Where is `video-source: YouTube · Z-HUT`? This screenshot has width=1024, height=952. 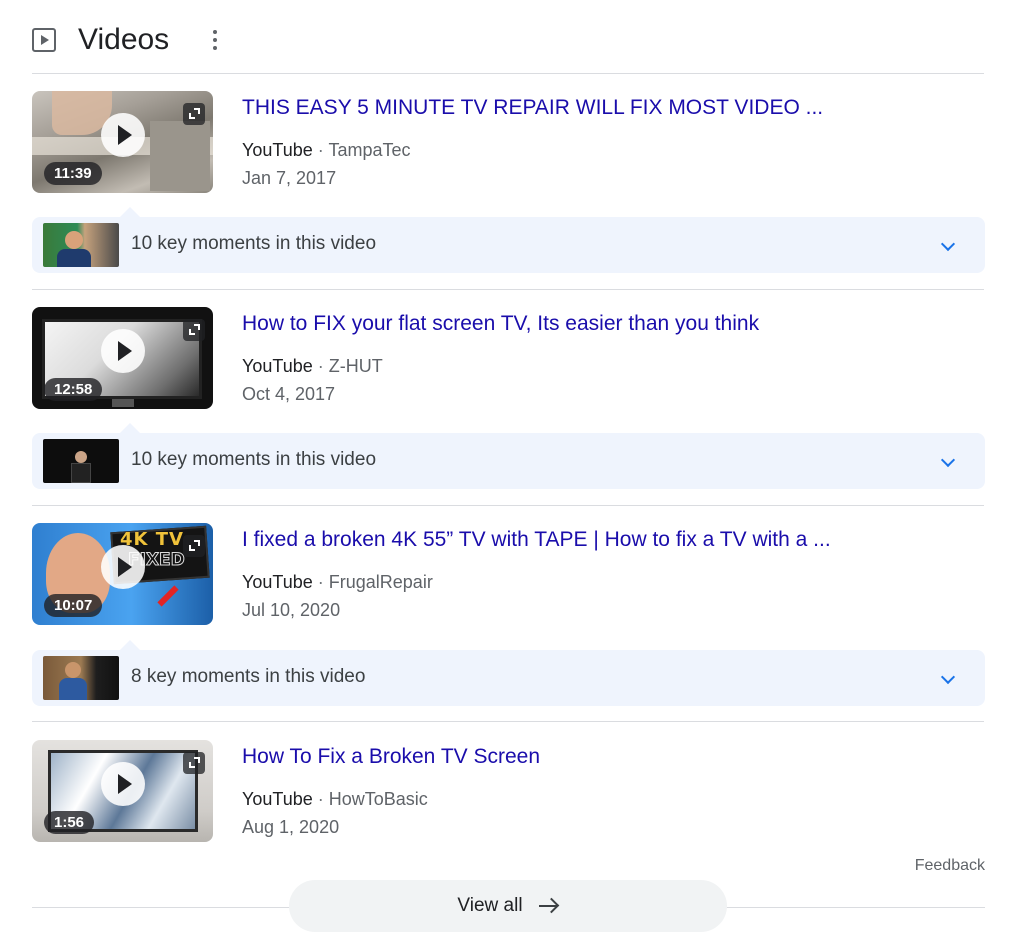
video-source: YouTube · Z-HUT is located at coordinates (612, 366).